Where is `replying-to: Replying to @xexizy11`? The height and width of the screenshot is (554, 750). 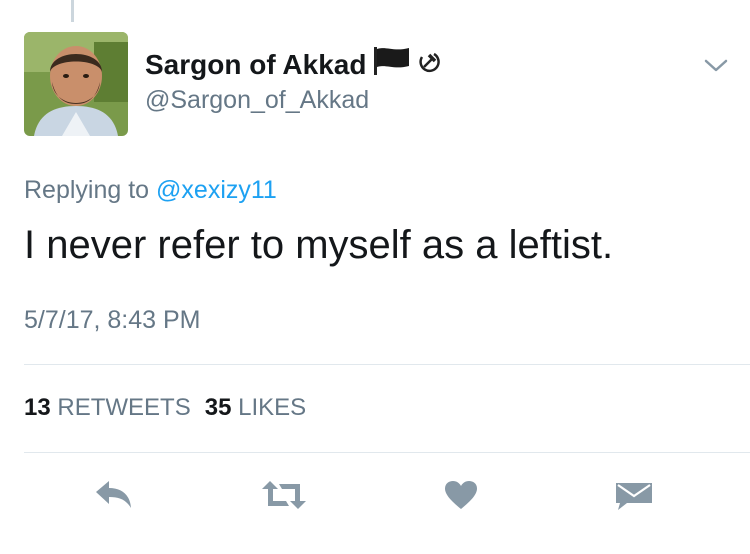 replying-to: Replying to @xexizy11 is located at coordinates (150, 190).